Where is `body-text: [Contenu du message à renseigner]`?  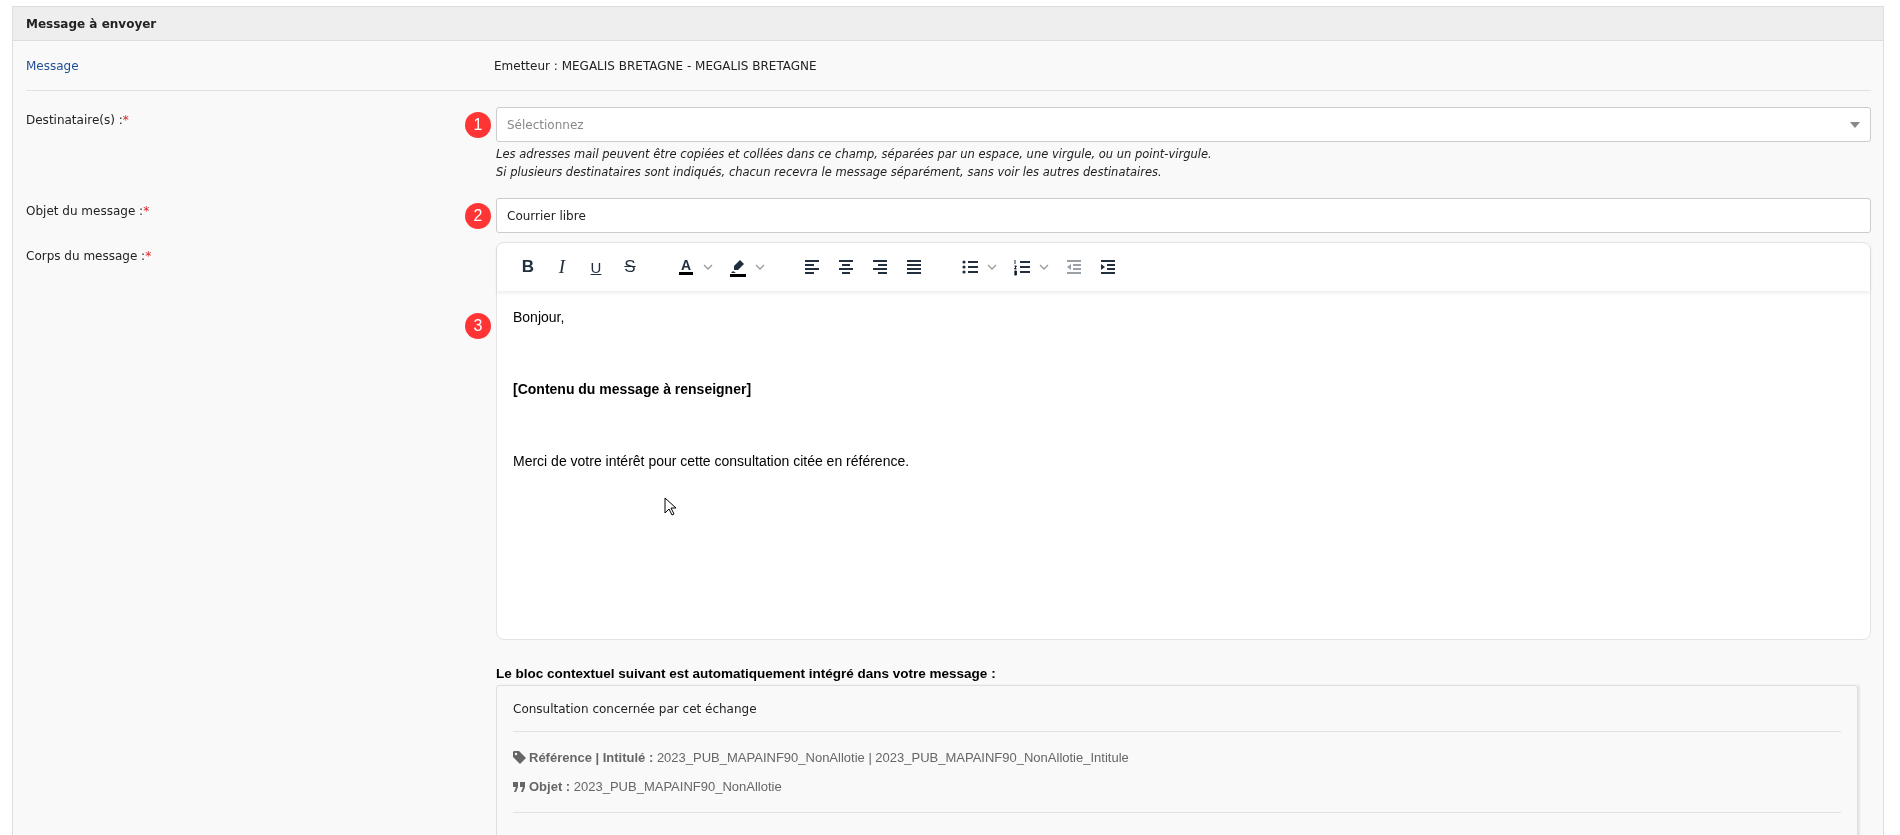 body-text: [Contenu du message à renseigner] is located at coordinates (633, 389).